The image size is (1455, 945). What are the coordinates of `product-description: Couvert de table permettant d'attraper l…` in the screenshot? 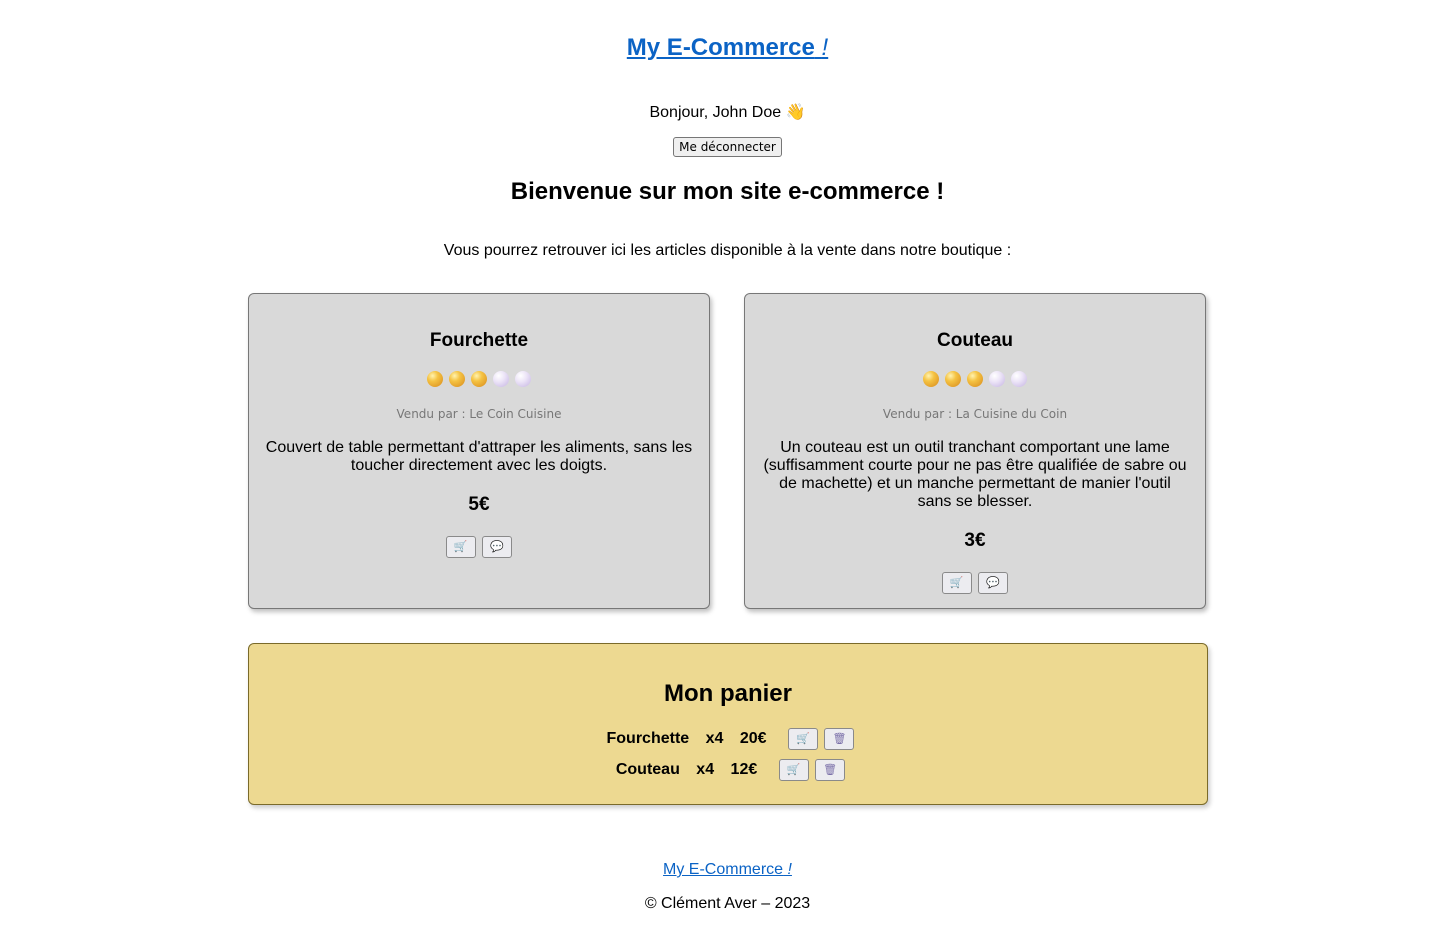 It's located at (479, 456).